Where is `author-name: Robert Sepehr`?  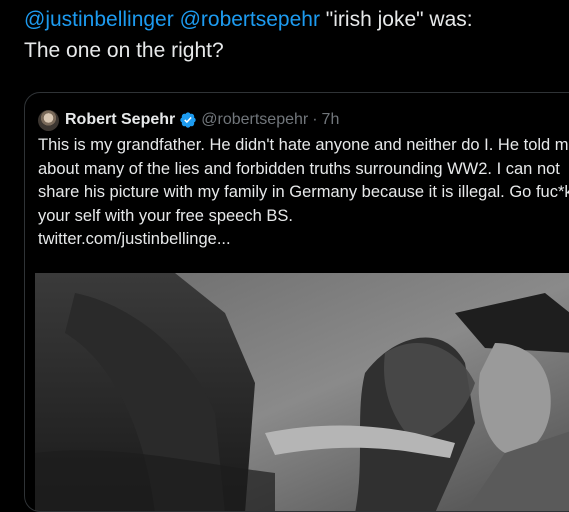
author-name: Robert Sepehr is located at coordinates (120, 120).